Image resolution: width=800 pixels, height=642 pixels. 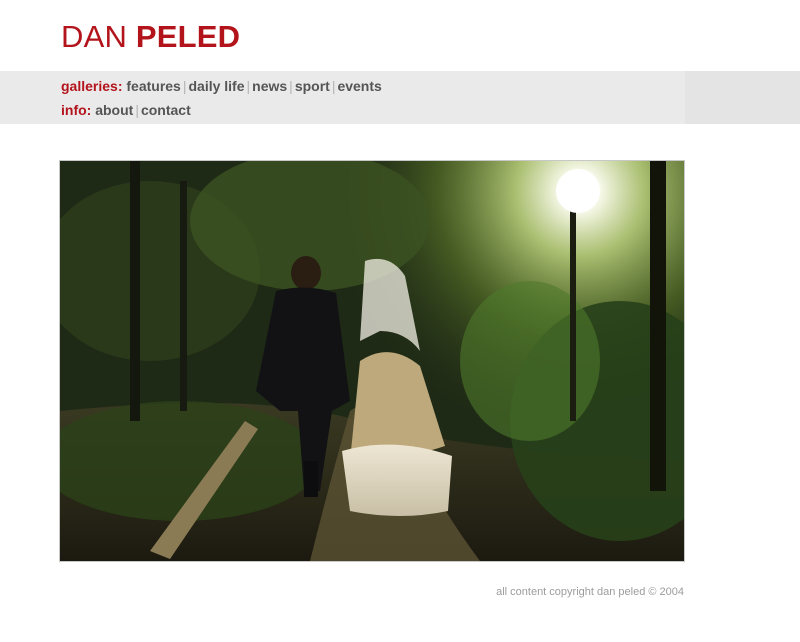 I want to click on info-nav: info: about | contact, so click(x=126, y=110).